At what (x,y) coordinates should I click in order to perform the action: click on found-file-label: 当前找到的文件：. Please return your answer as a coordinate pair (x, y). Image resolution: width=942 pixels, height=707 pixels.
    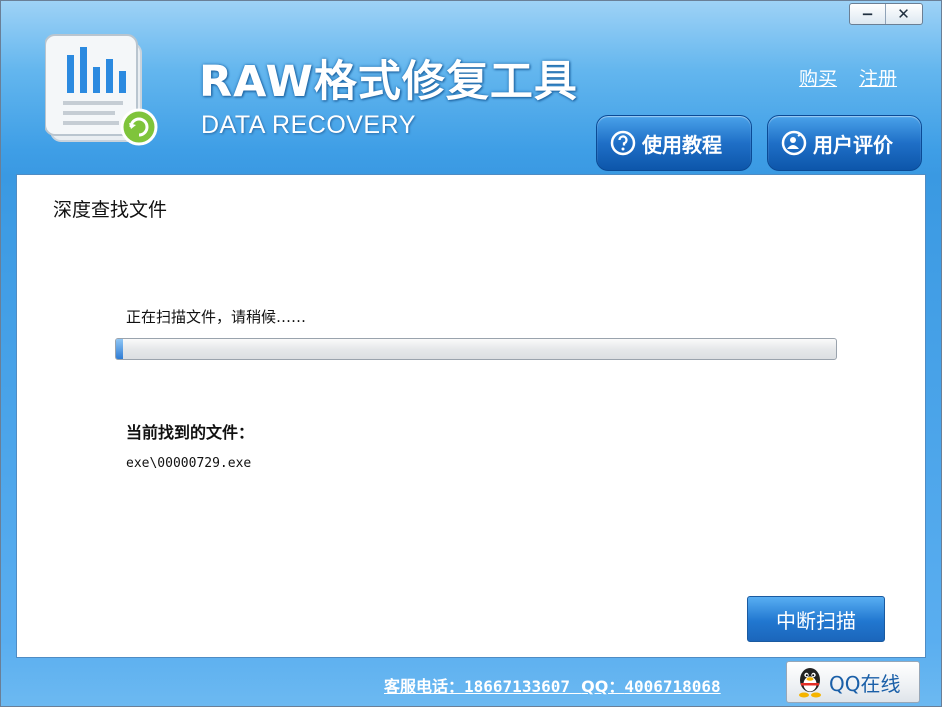
    Looking at the image, I should click on (190, 432).